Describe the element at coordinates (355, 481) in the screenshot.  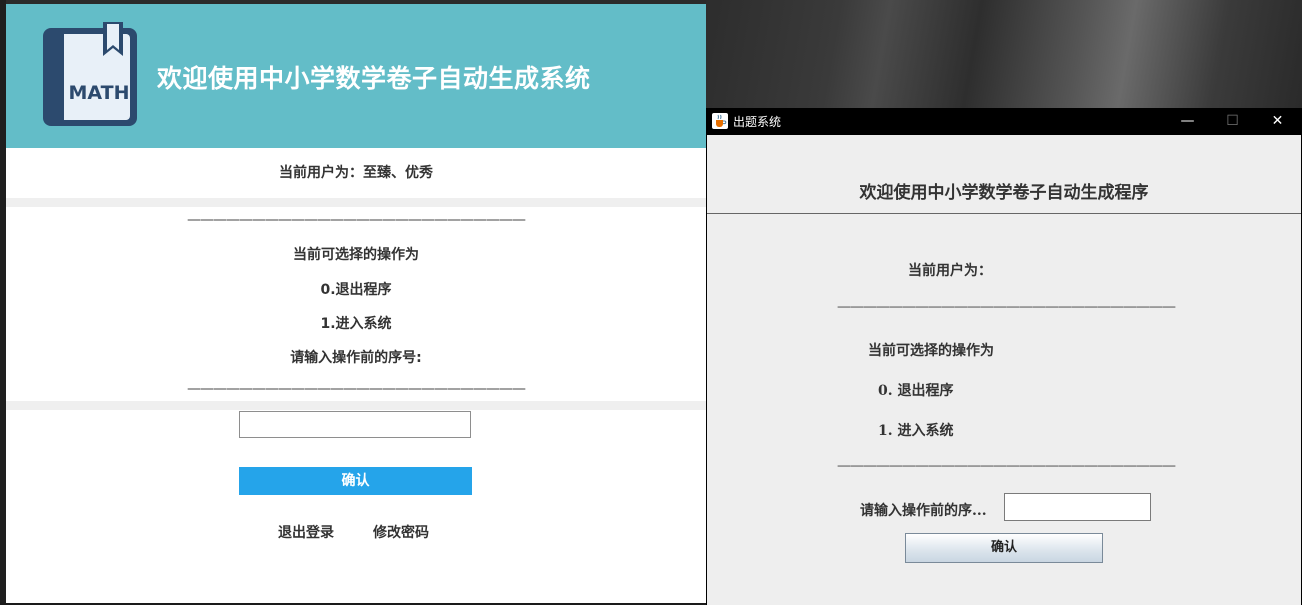
I see `web-confirm-button: 确认` at that location.